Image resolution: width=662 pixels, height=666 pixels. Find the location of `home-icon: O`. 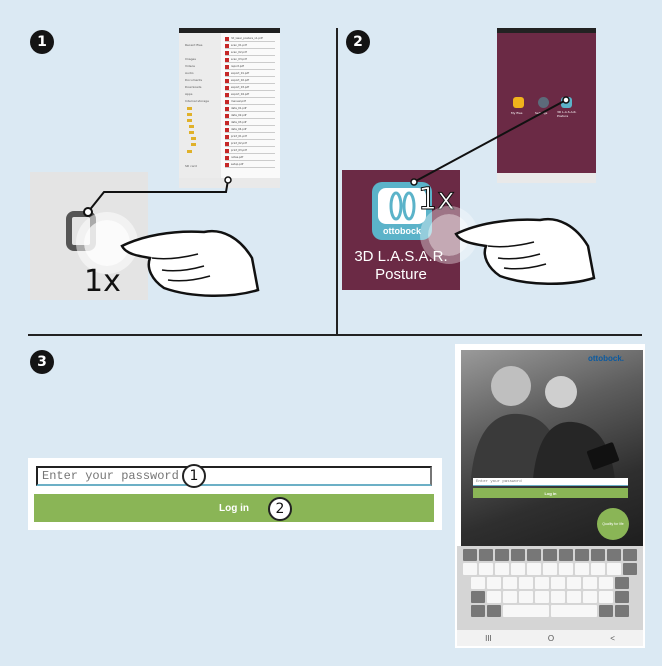

home-icon: O is located at coordinates (551, 638).